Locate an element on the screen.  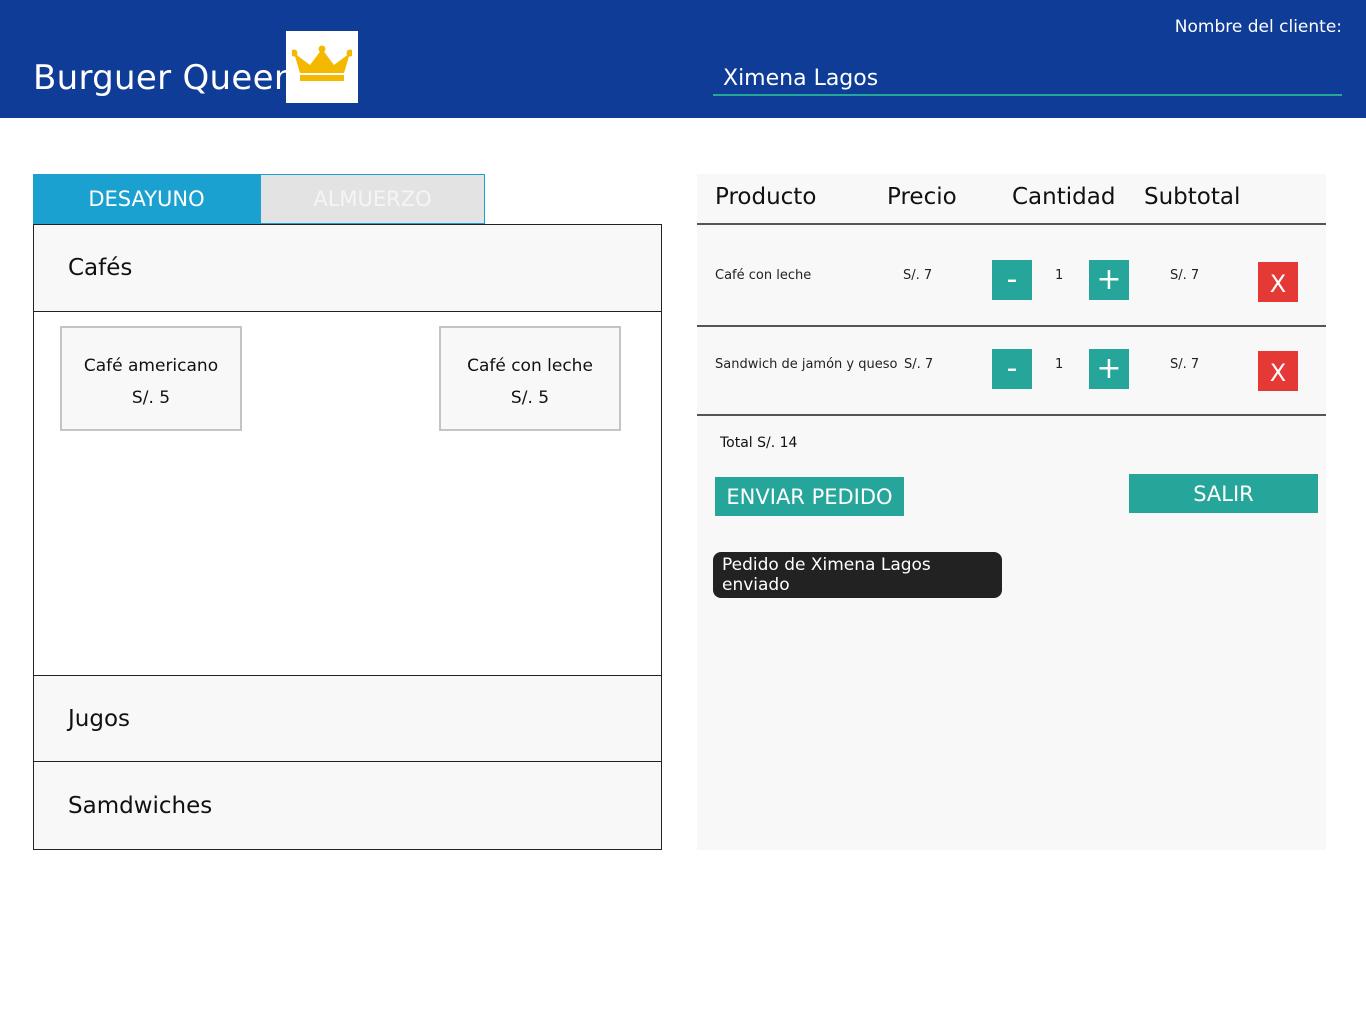
product-card-cafe-americano: Café americano S/. 5 is located at coordinates (151, 378).